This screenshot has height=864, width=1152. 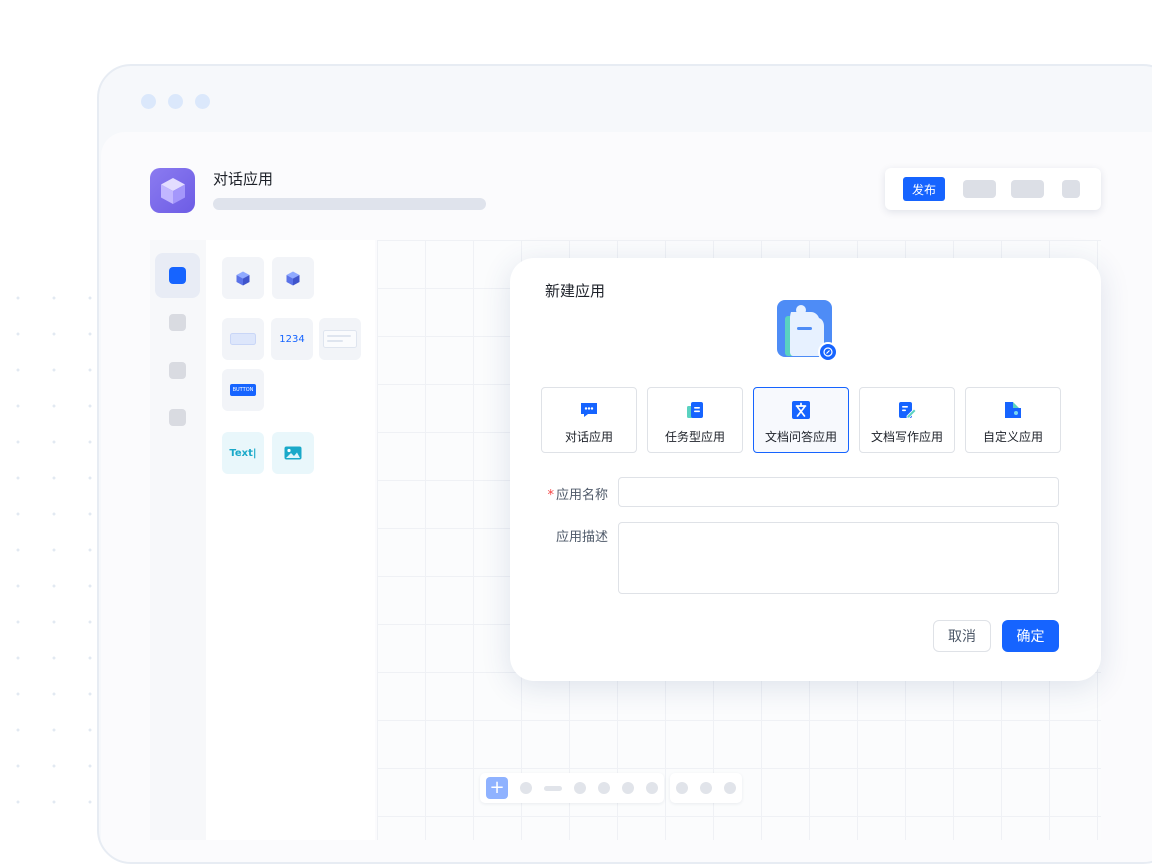 I want to click on type-card-custom: 自定义应用, so click(x=1013, y=420).